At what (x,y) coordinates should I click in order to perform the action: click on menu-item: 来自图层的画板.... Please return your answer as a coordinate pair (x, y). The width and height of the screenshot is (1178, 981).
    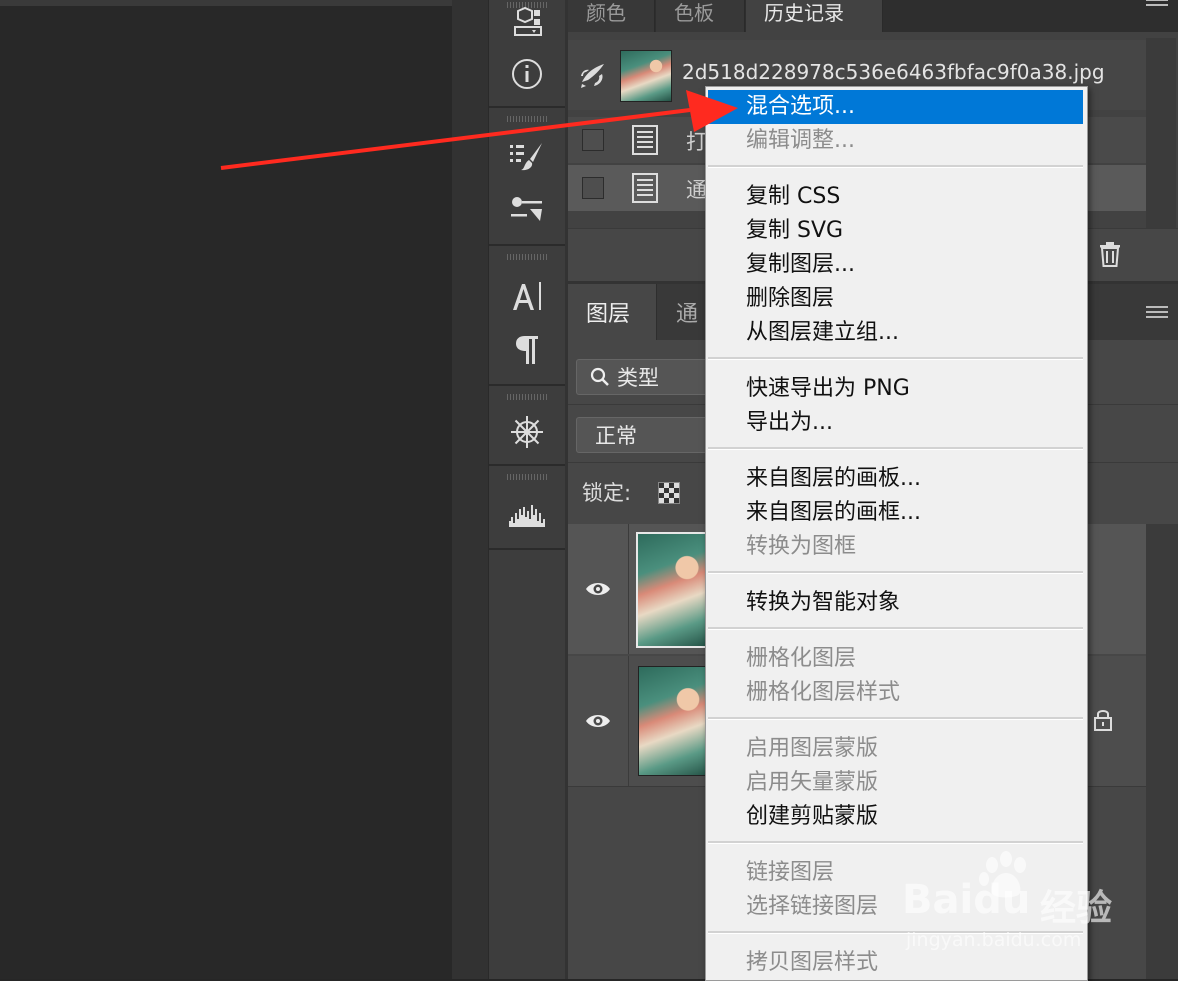
    Looking at the image, I should click on (895, 479).